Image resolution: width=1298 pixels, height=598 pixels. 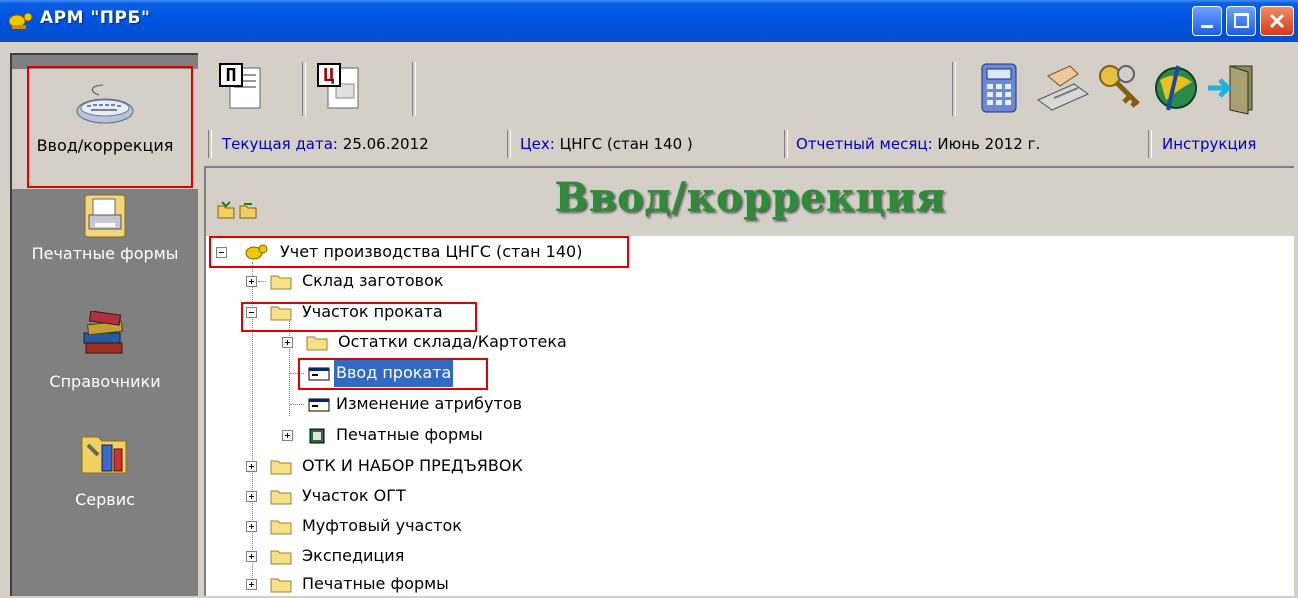 I want to click on calculator-button, so click(x=1001, y=88).